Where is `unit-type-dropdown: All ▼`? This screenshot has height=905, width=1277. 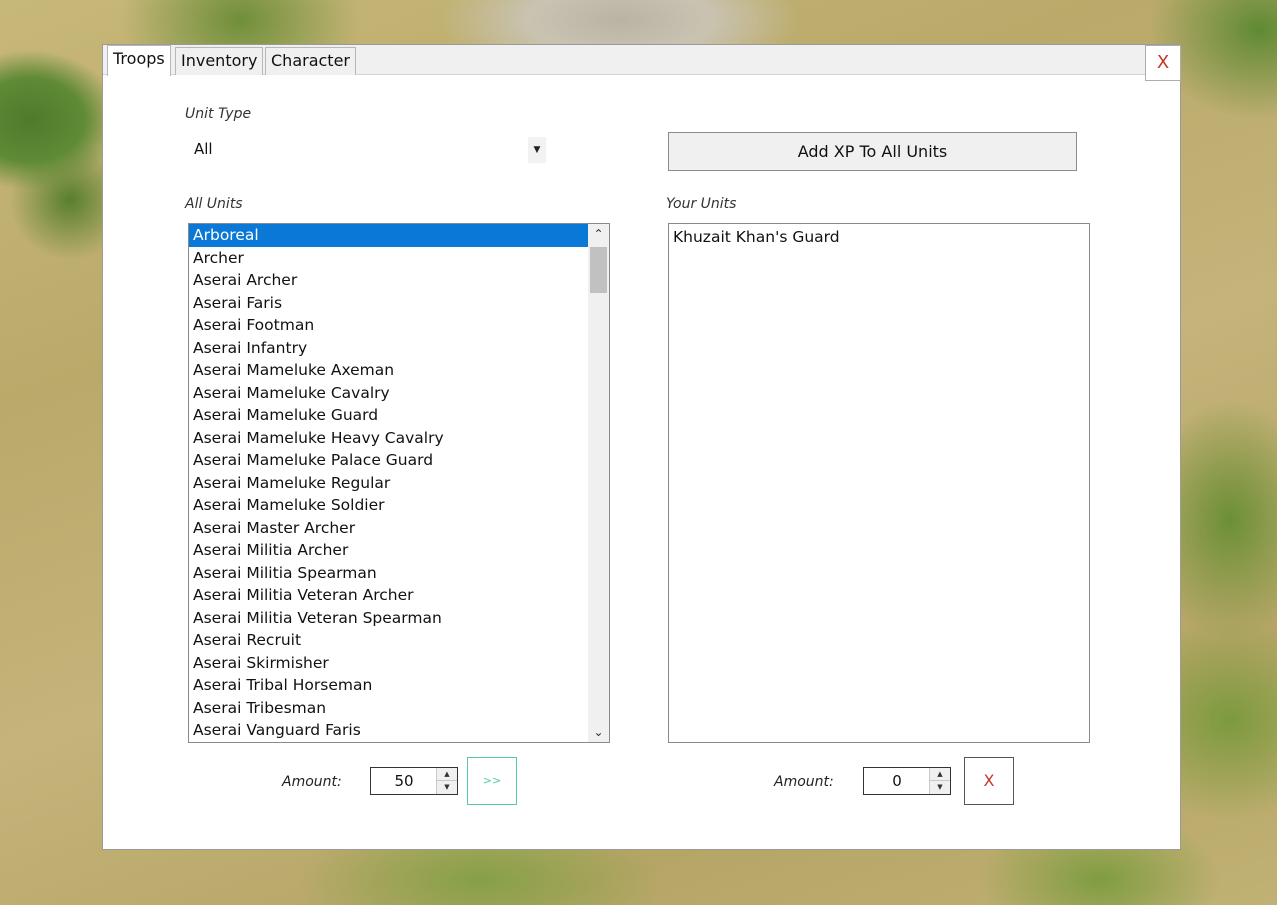 unit-type-dropdown: All ▼ is located at coordinates (366, 149).